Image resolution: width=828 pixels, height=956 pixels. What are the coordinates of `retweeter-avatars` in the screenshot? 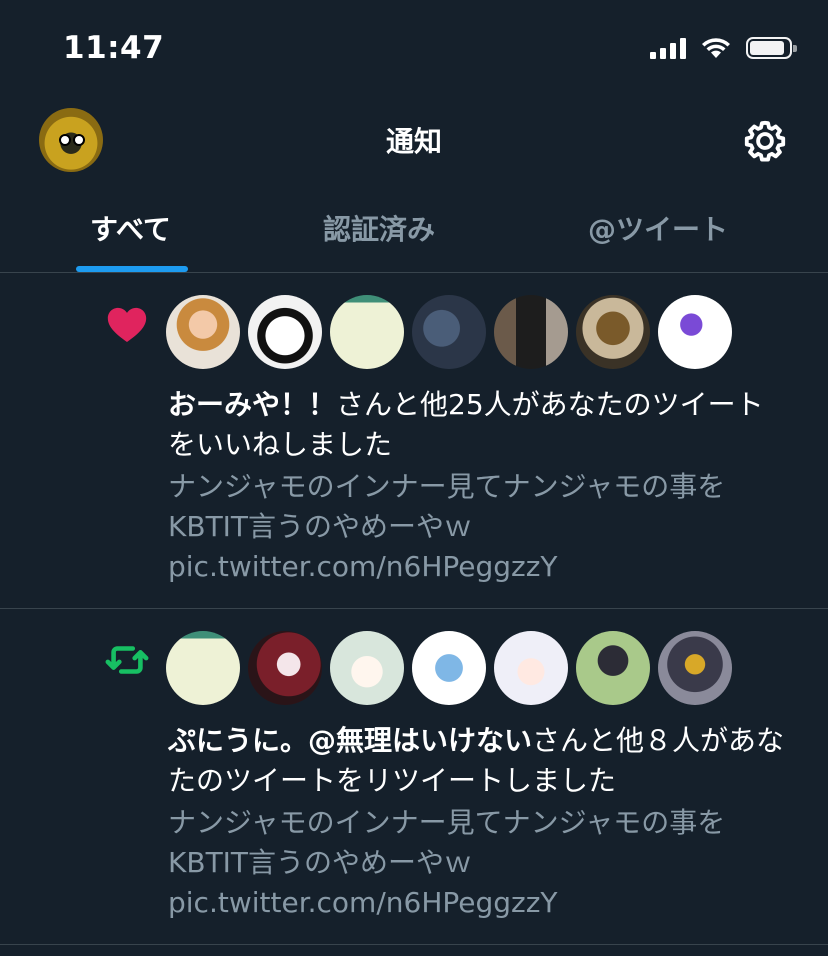 It's located at (449, 668).